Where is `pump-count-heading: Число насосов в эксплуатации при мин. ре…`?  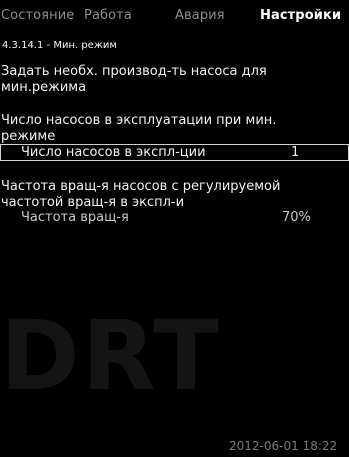
pump-count-heading: Число насосов в эксплуатации при мин. ре… is located at coordinates (138, 129).